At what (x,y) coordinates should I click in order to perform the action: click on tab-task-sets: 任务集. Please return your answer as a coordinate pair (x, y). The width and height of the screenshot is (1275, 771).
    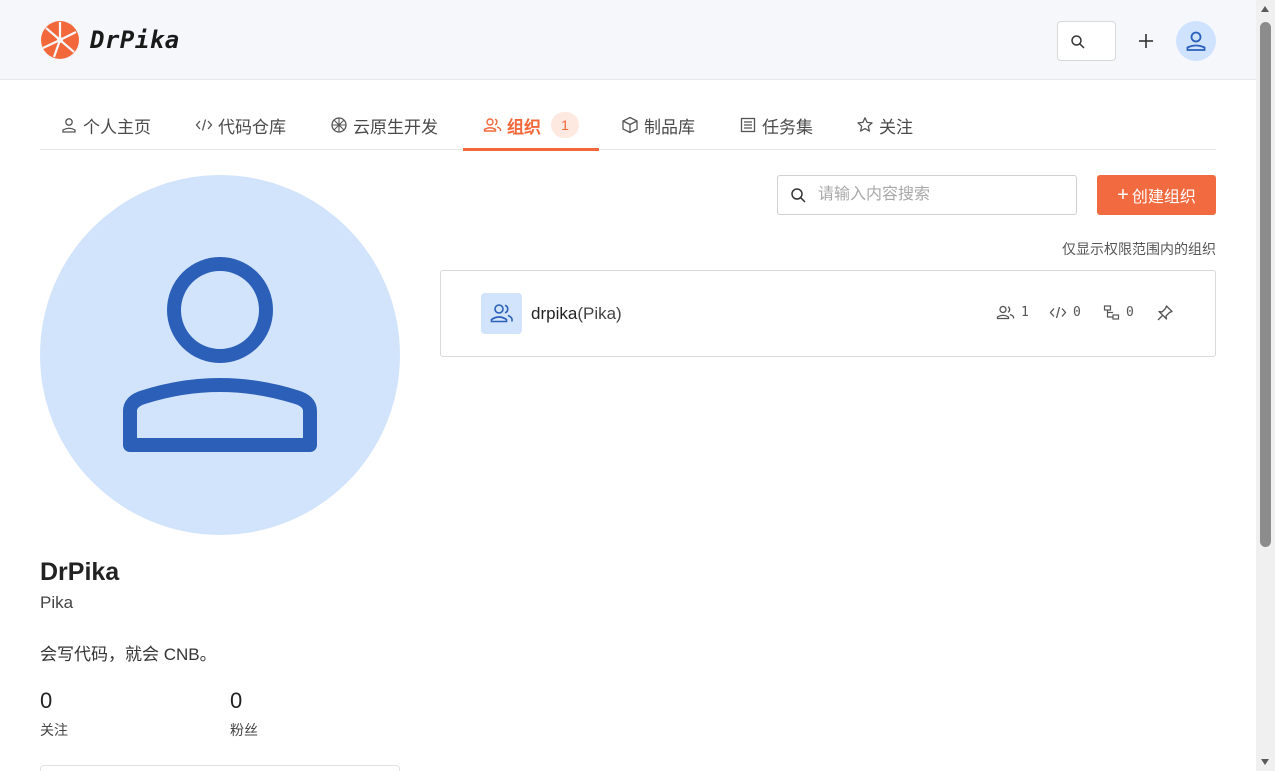
    Looking at the image, I should click on (776, 125).